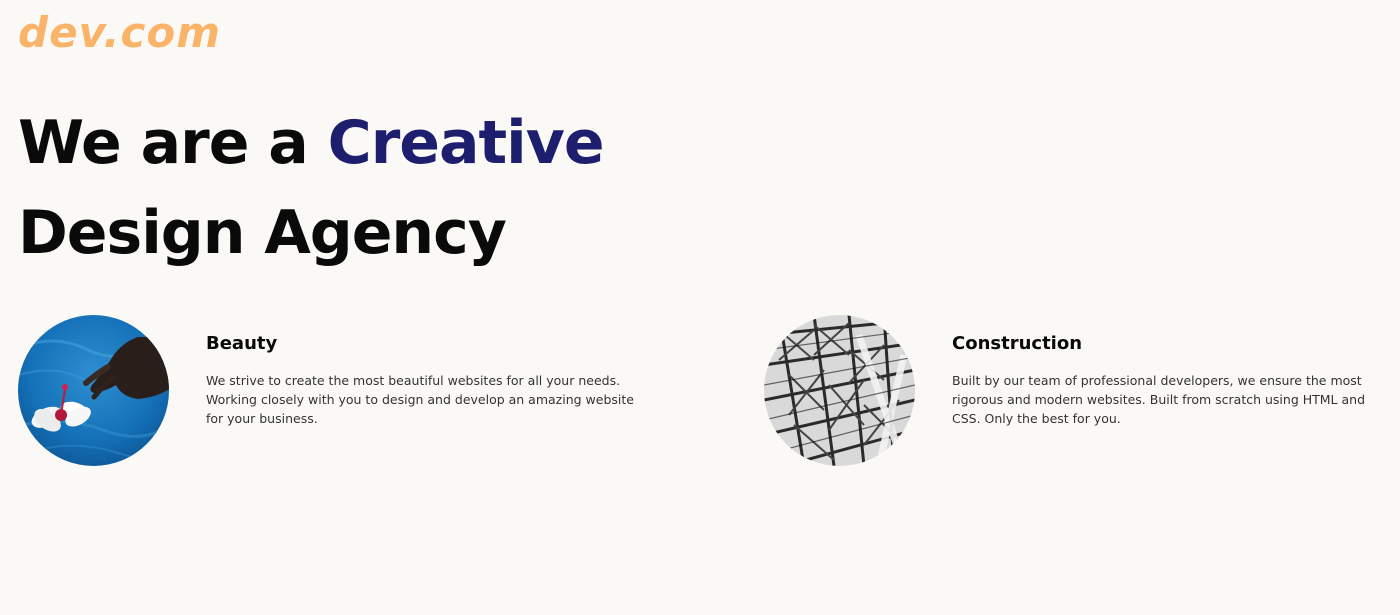  I want to click on construction-image, so click(839, 390).